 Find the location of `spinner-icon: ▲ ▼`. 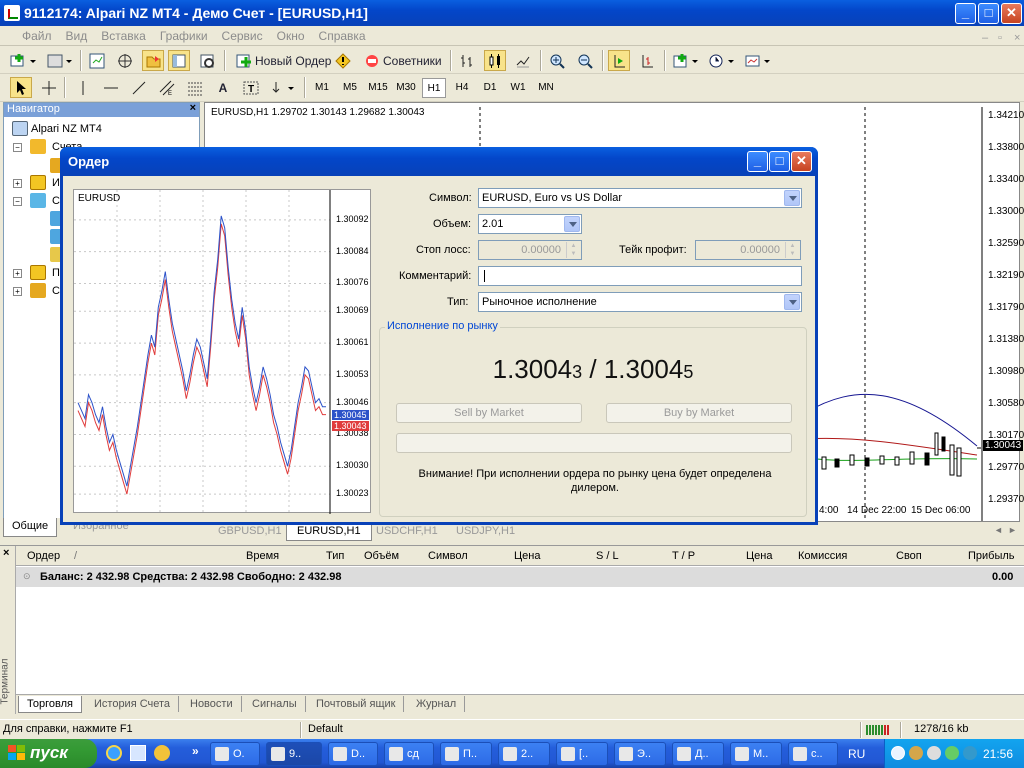

spinner-icon: ▲ ▼ is located at coordinates (573, 250).